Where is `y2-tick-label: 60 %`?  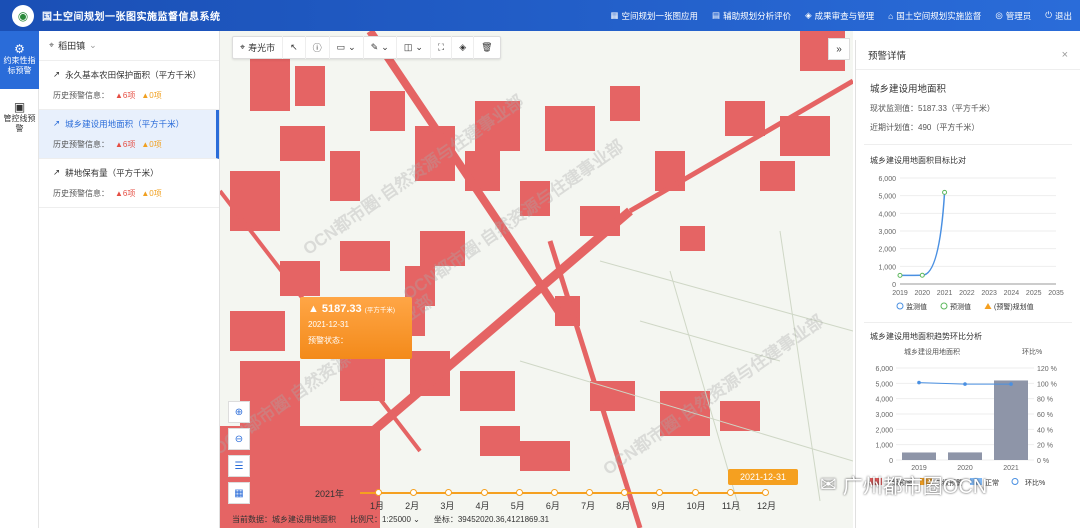 y2-tick-label: 60 % is located at coordinates (1045, 415).